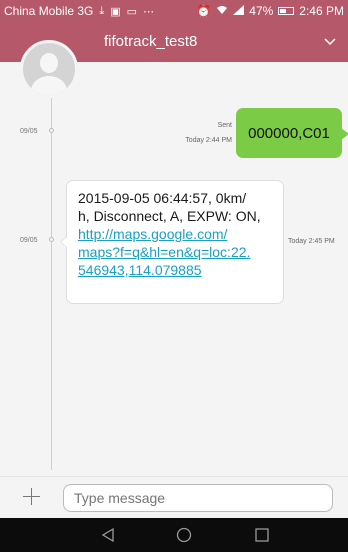 This screenshot has width=348, height=552. What do you see at coordinates (115, 11) in the screenshot?
I see `image-icon: ▣` at bounding box center [115, 11].